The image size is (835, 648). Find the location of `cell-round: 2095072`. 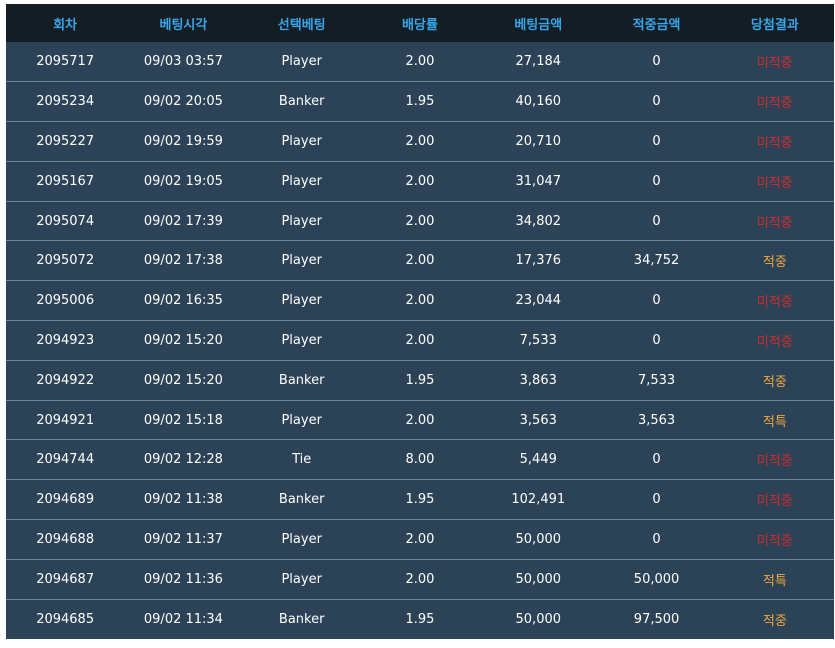

cell-round: 2095072 is located at coordinates (65, 261).